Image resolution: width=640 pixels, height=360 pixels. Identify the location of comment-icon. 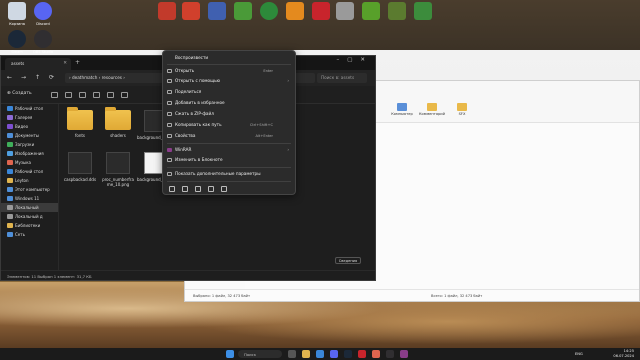
(432, 107).